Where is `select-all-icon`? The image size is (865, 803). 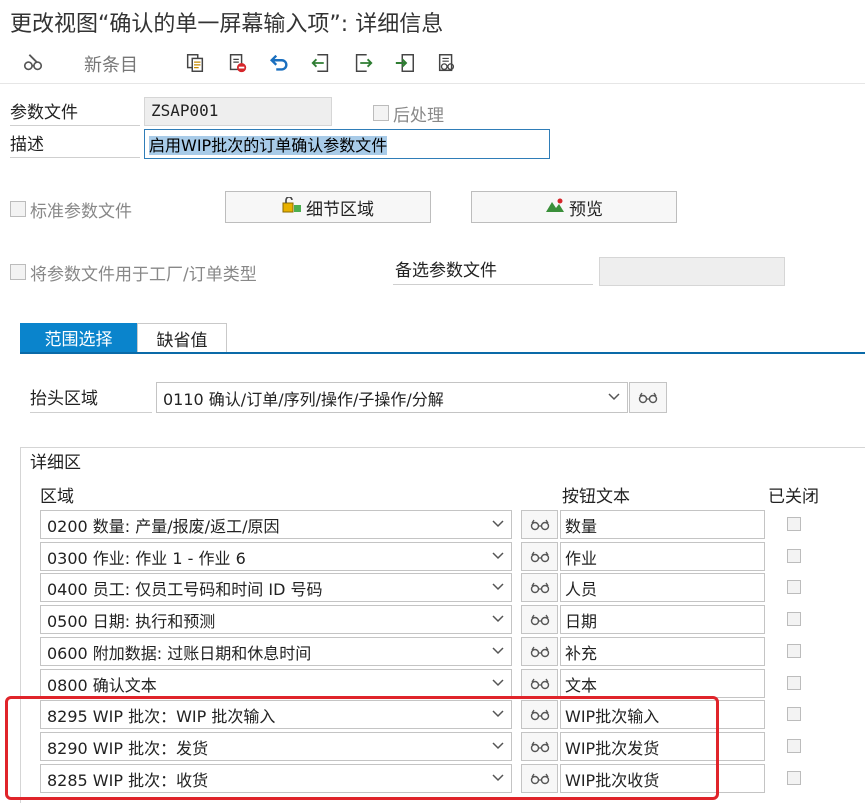 select-all-icon is located at coordinates (447, 63).